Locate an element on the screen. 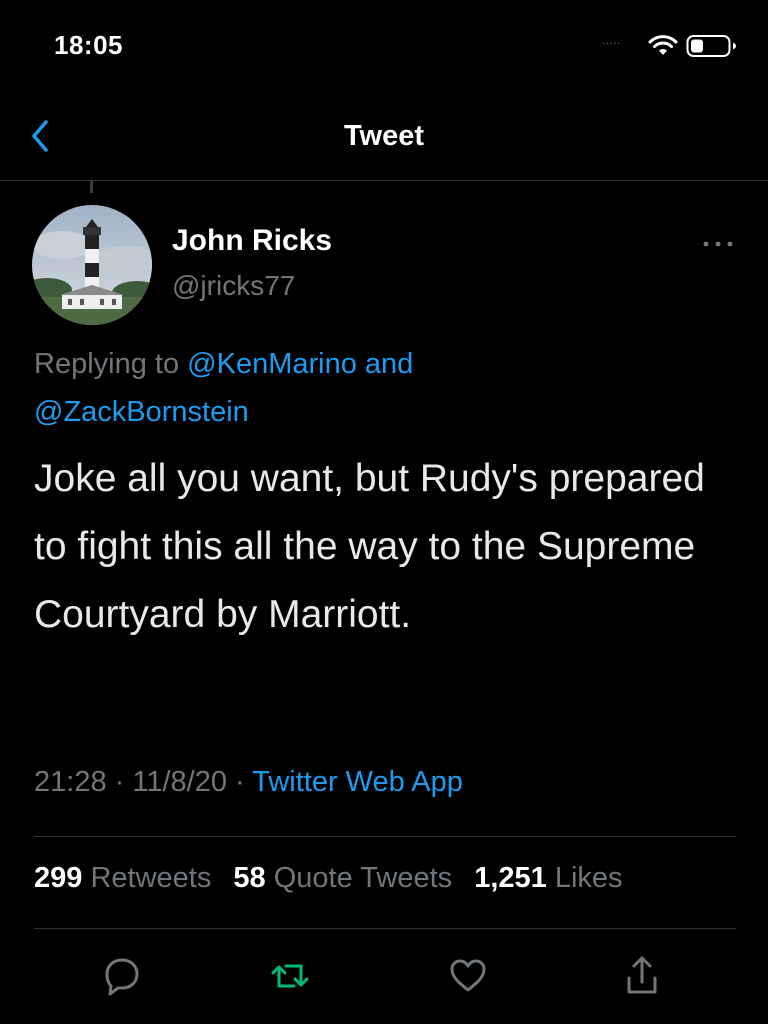 This screenshot has height=1024, width=768. heart-icon is located at coordinates (468, 976).